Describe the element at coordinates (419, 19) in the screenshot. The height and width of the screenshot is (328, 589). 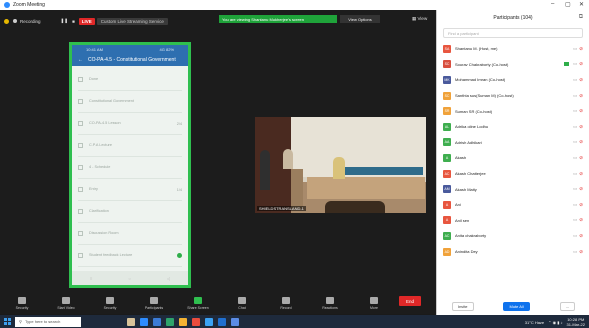
I see `view-button: ▦ View` at that location.